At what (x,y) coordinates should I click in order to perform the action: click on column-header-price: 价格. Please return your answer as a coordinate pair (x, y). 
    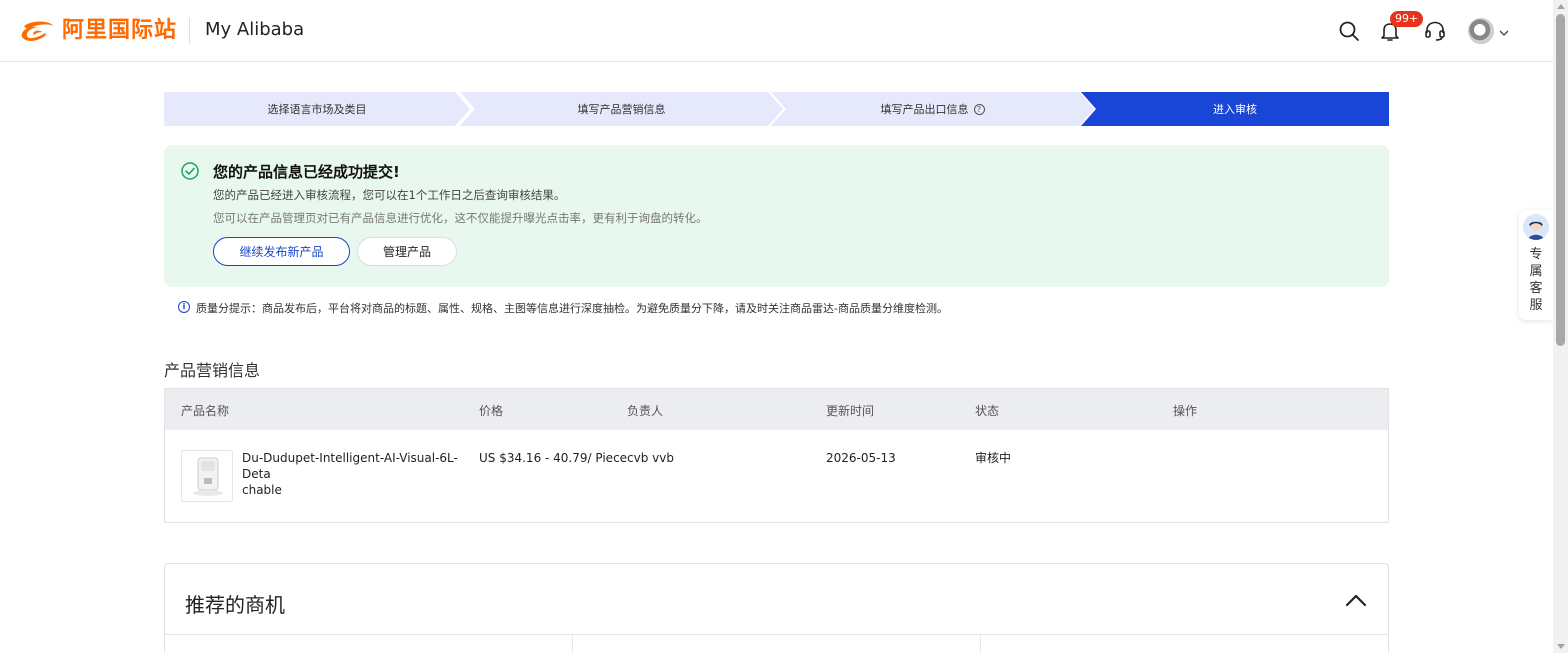
    Looking at the image, I should click on (491, 411).